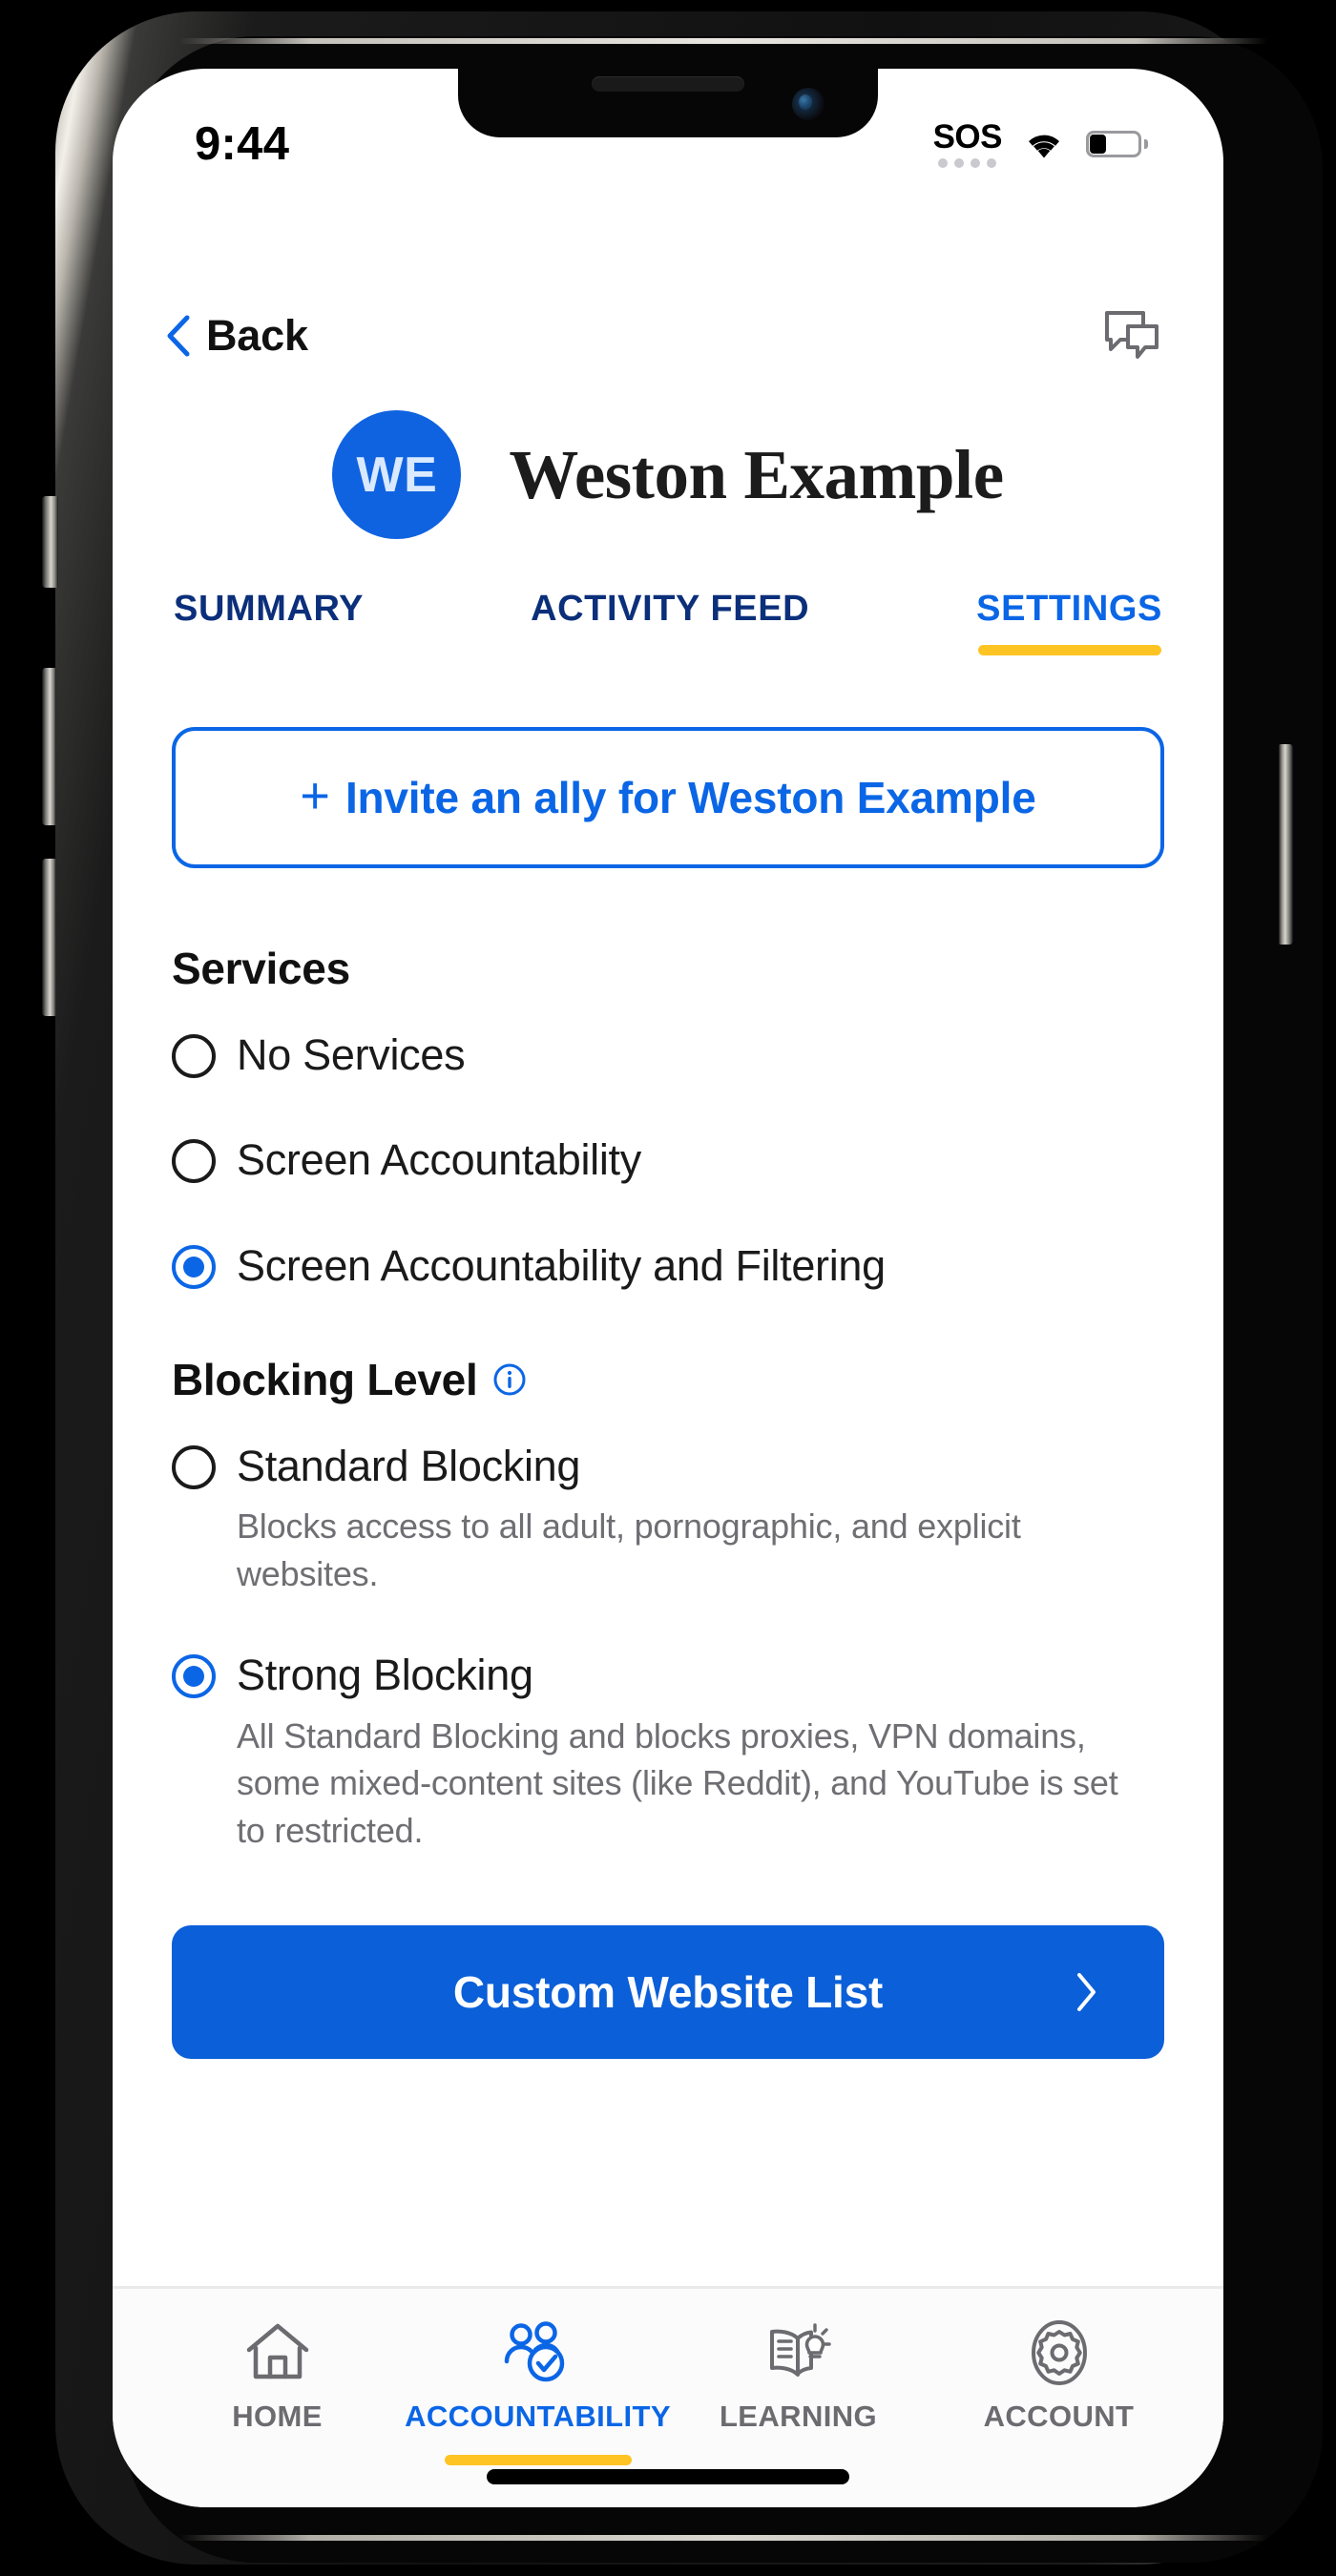 The image size is (1336, 2576). I want to click on nav-item-accountability-label: ACCOUNTABILITY, so click(538, 2416).